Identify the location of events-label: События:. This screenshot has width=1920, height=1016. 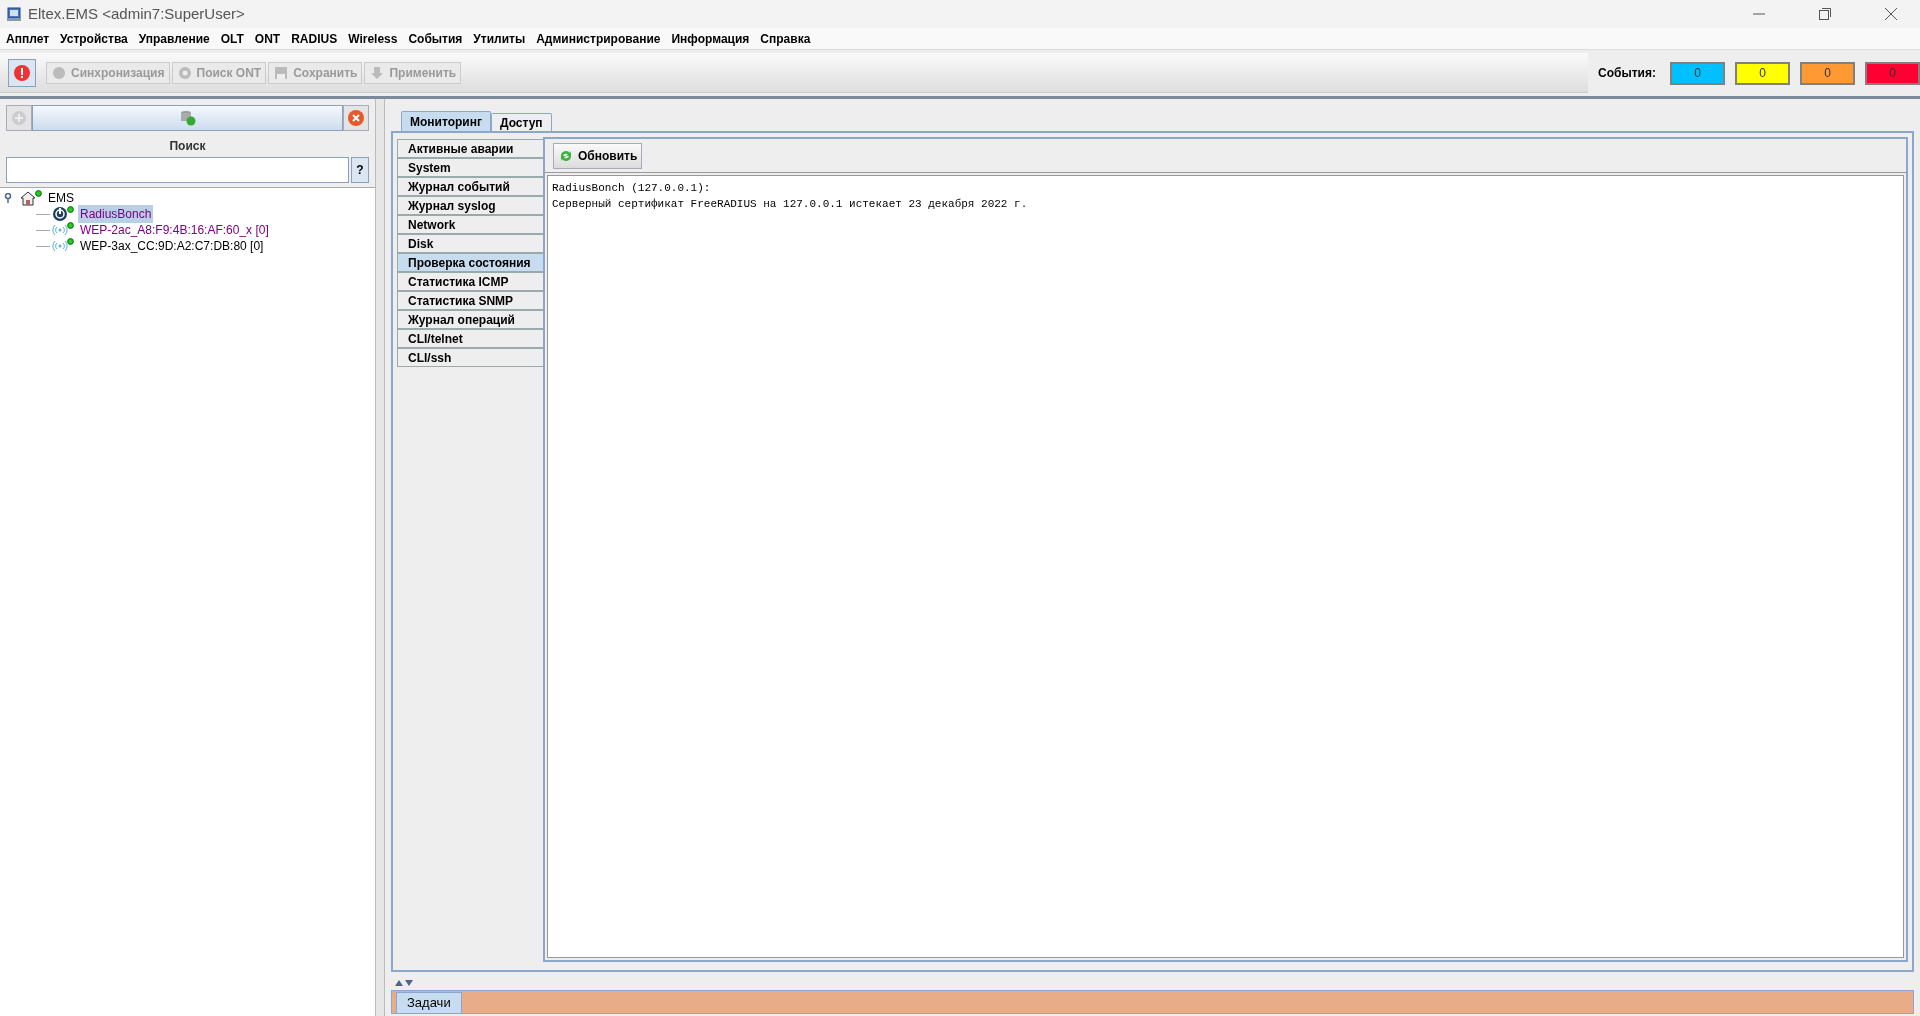
(1627, 73).